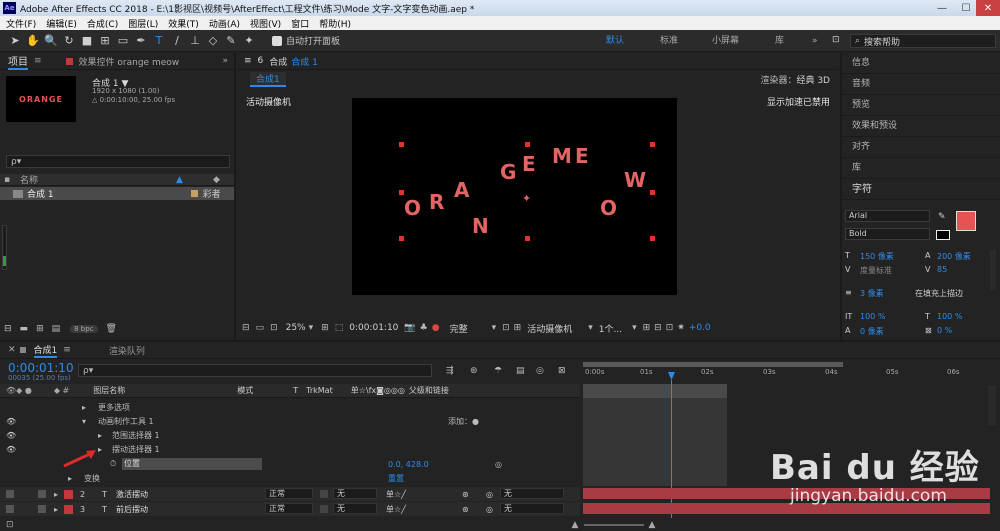 The height and width of the screenshot is (531, 1000). What do you see at coordinates (401, 192) in the screenshot?
I see `bbox-handle-ml` at bounding box center [401, 192].